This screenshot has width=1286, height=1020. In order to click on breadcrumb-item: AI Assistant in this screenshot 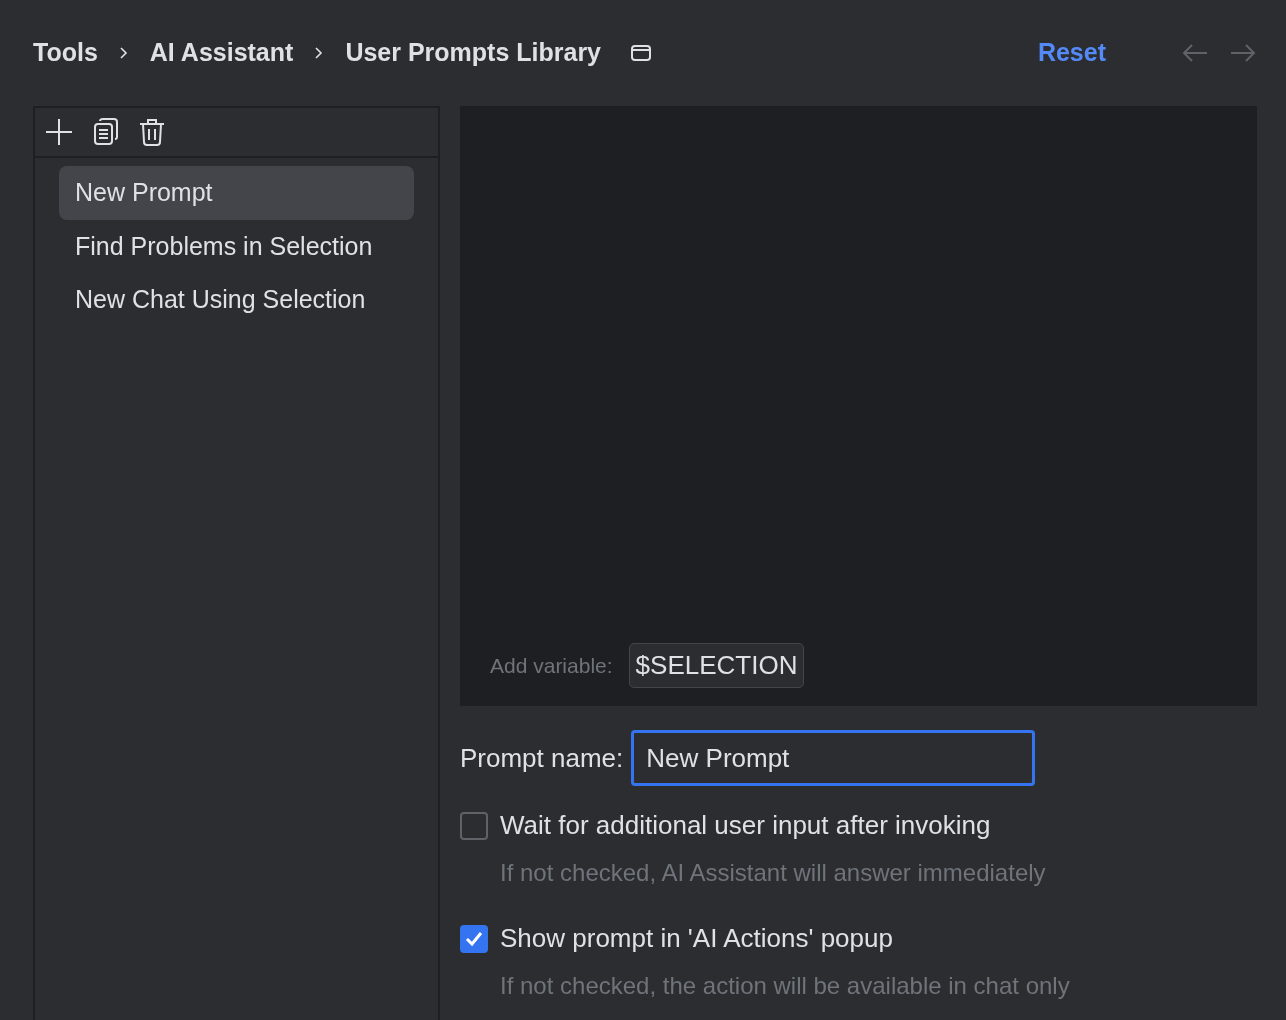, I will do `click(221, 53)`.